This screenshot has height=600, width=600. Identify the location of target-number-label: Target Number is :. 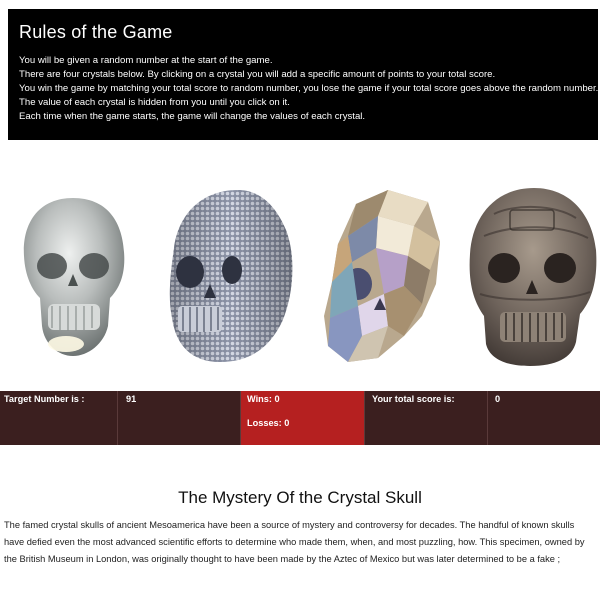
(44, 399).